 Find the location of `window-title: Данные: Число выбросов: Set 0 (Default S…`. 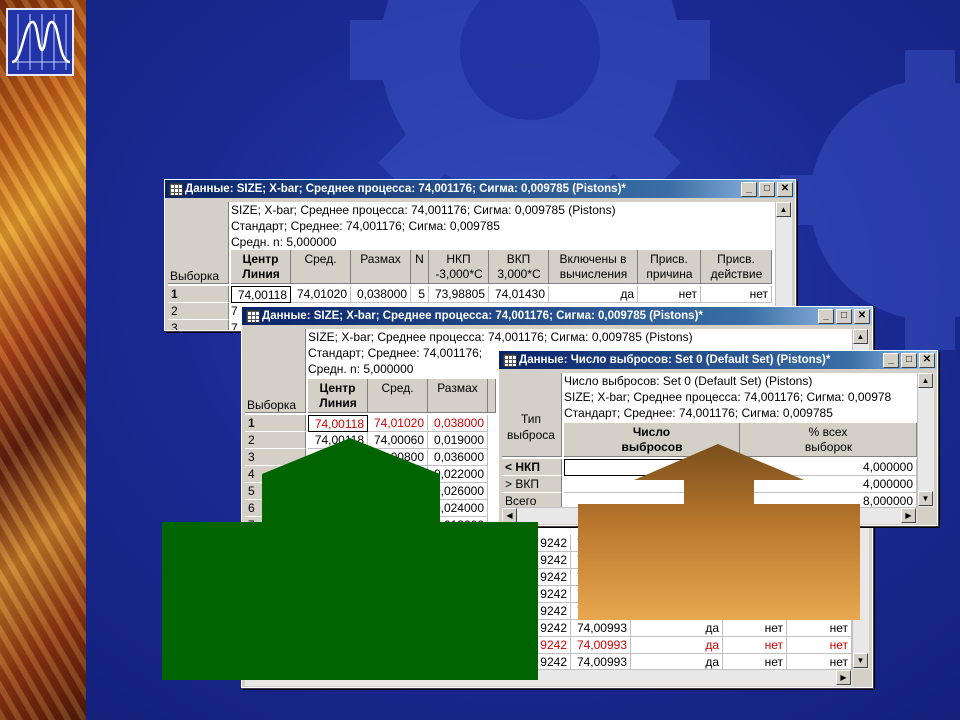

window-title: Данные: Число выбросов: Set 0 (Default S… is located at coordinates (675, 360).